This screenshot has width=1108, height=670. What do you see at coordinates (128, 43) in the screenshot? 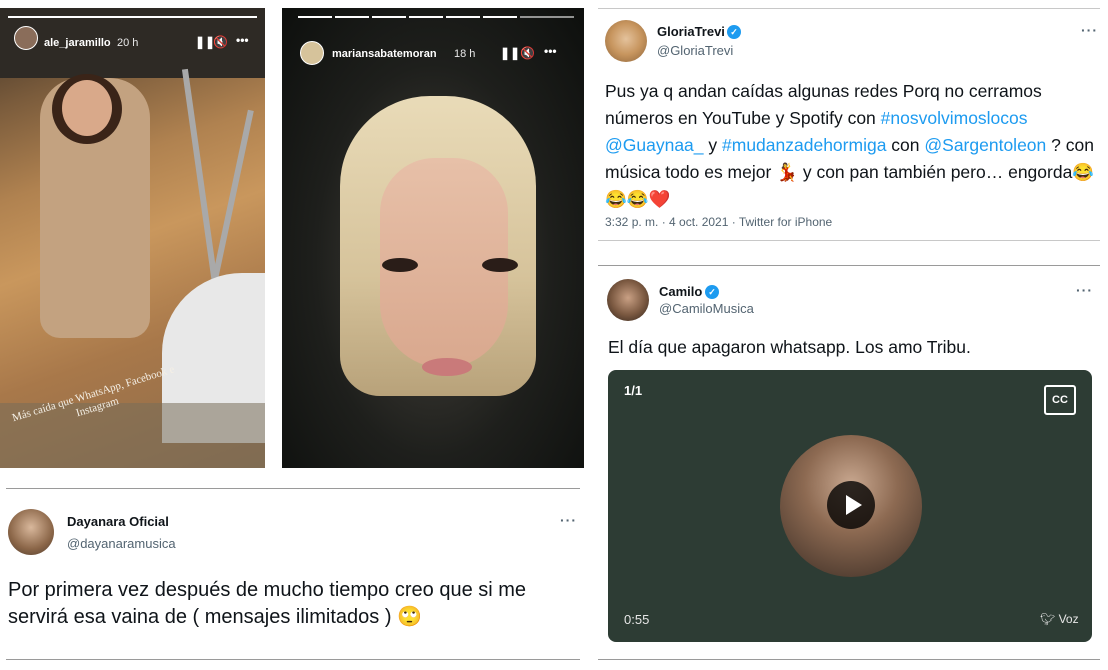
I see `story-time: 20 h` at bounding box center [128, 43].